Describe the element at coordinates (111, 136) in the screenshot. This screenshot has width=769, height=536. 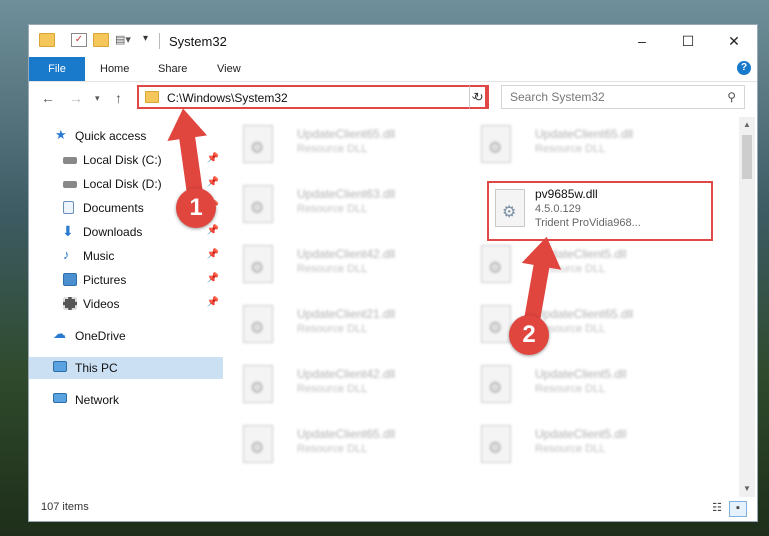
I see `sidebar-item-label: Quick access` at that location.